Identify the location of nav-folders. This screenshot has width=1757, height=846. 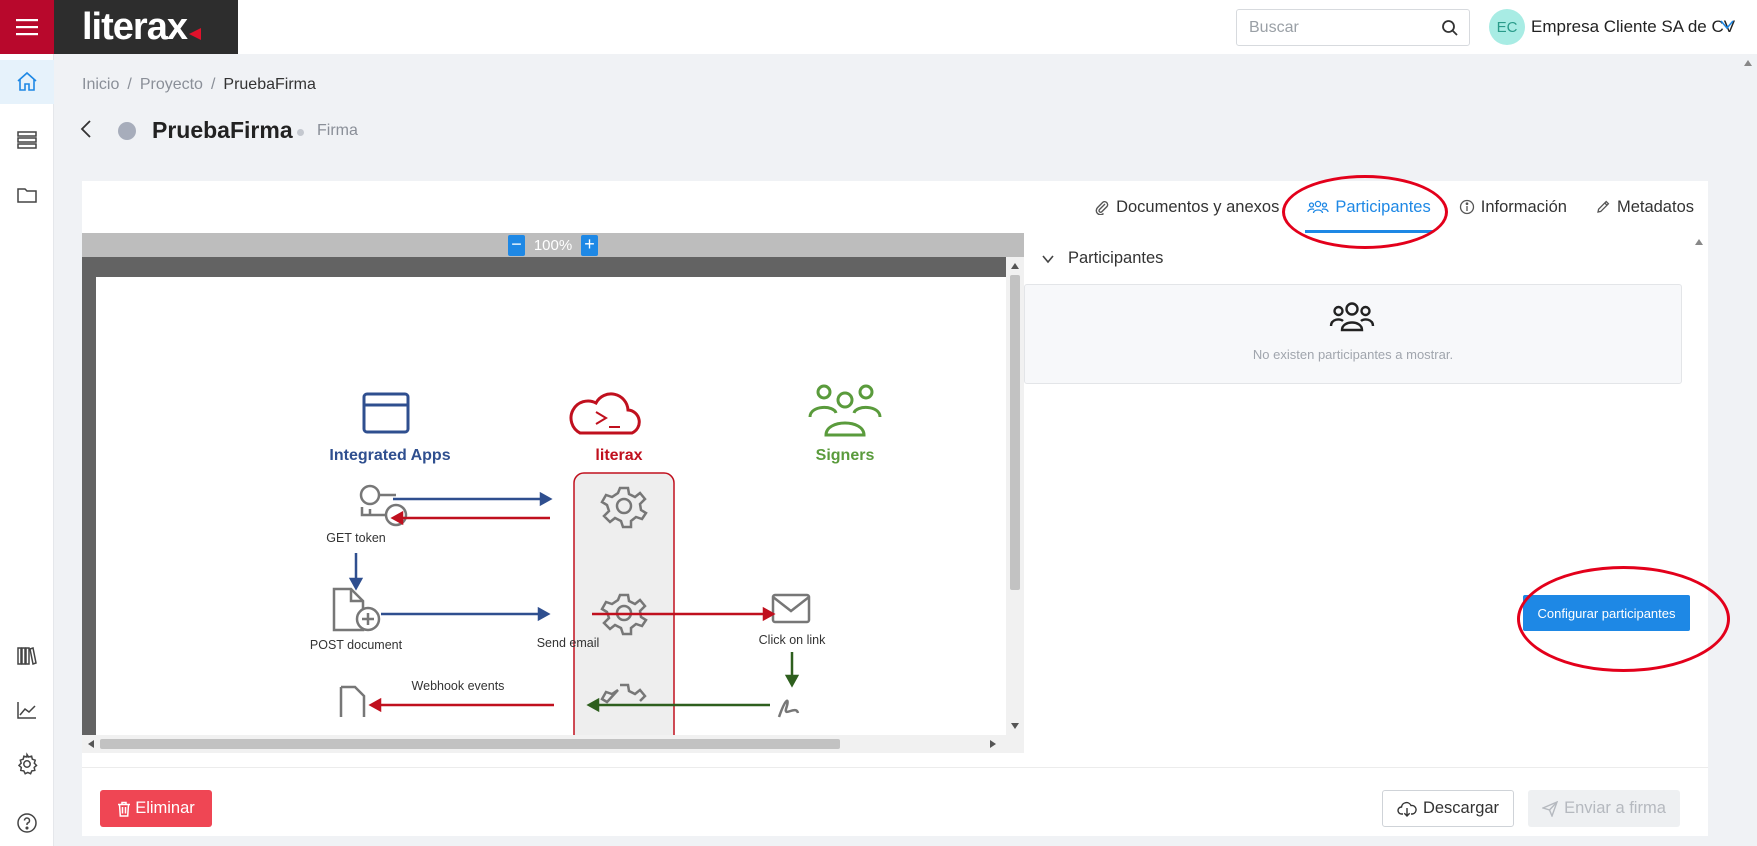
(27, 195).